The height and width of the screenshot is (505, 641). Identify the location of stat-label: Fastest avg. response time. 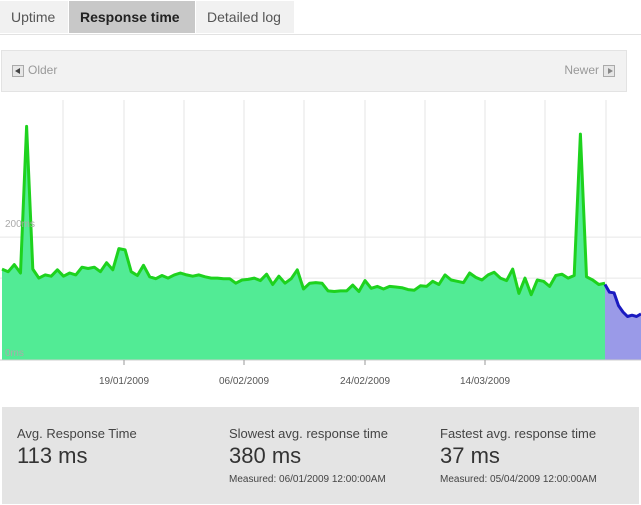
(518, 433).